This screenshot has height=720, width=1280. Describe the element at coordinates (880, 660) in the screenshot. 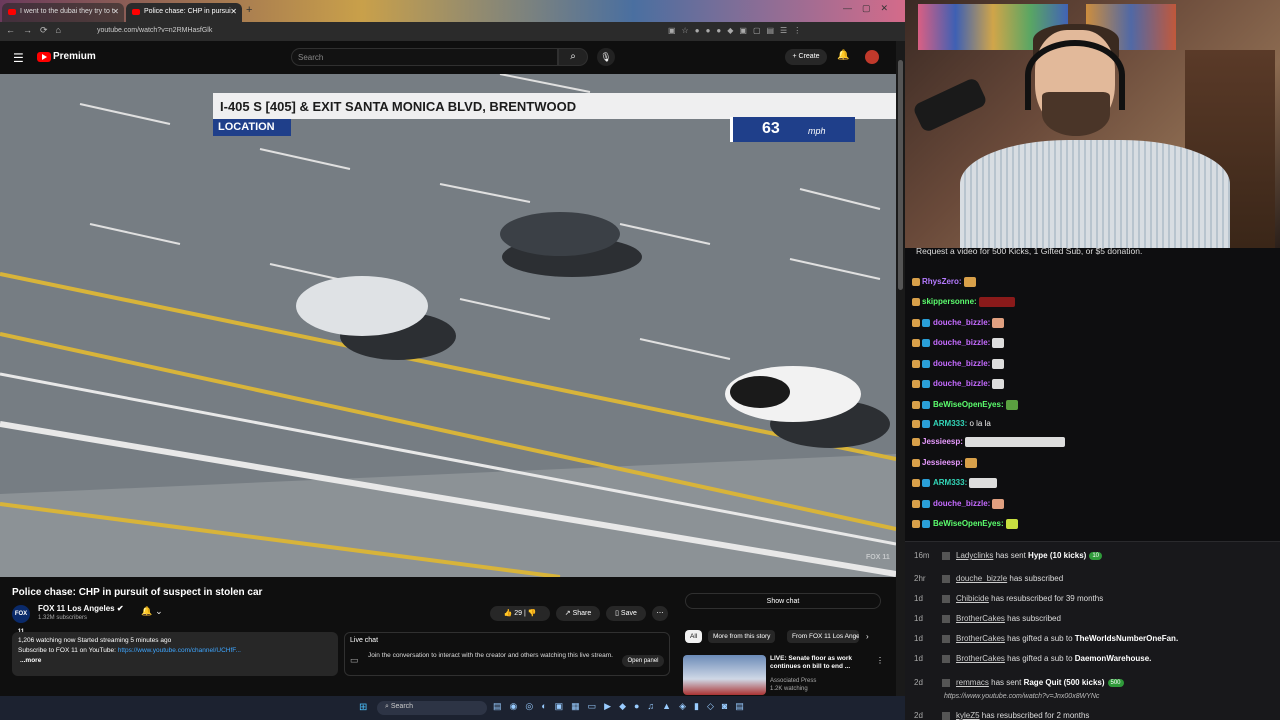

I see `related-more-icon: ⋮` at that location.